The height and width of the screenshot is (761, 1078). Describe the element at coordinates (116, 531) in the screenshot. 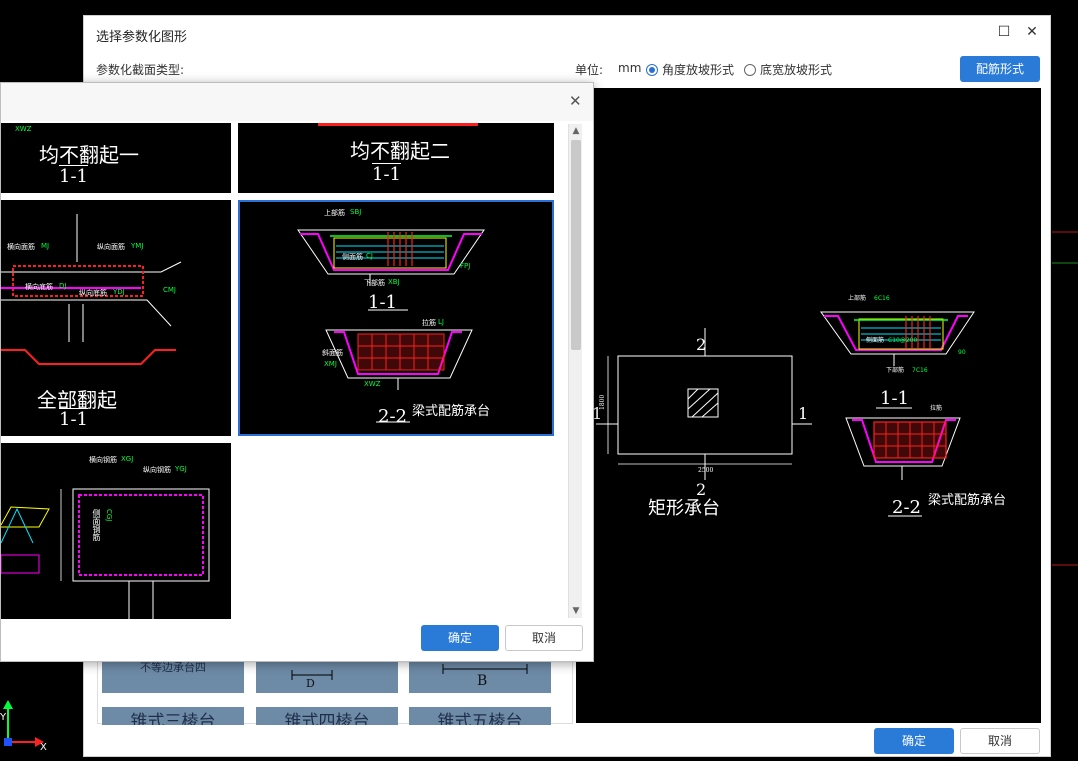

I see `rebar-form-cell: 横向钢筋 XGJ 纵向钢筋 YGJ 侧面钢筋 CGJ` at that location.